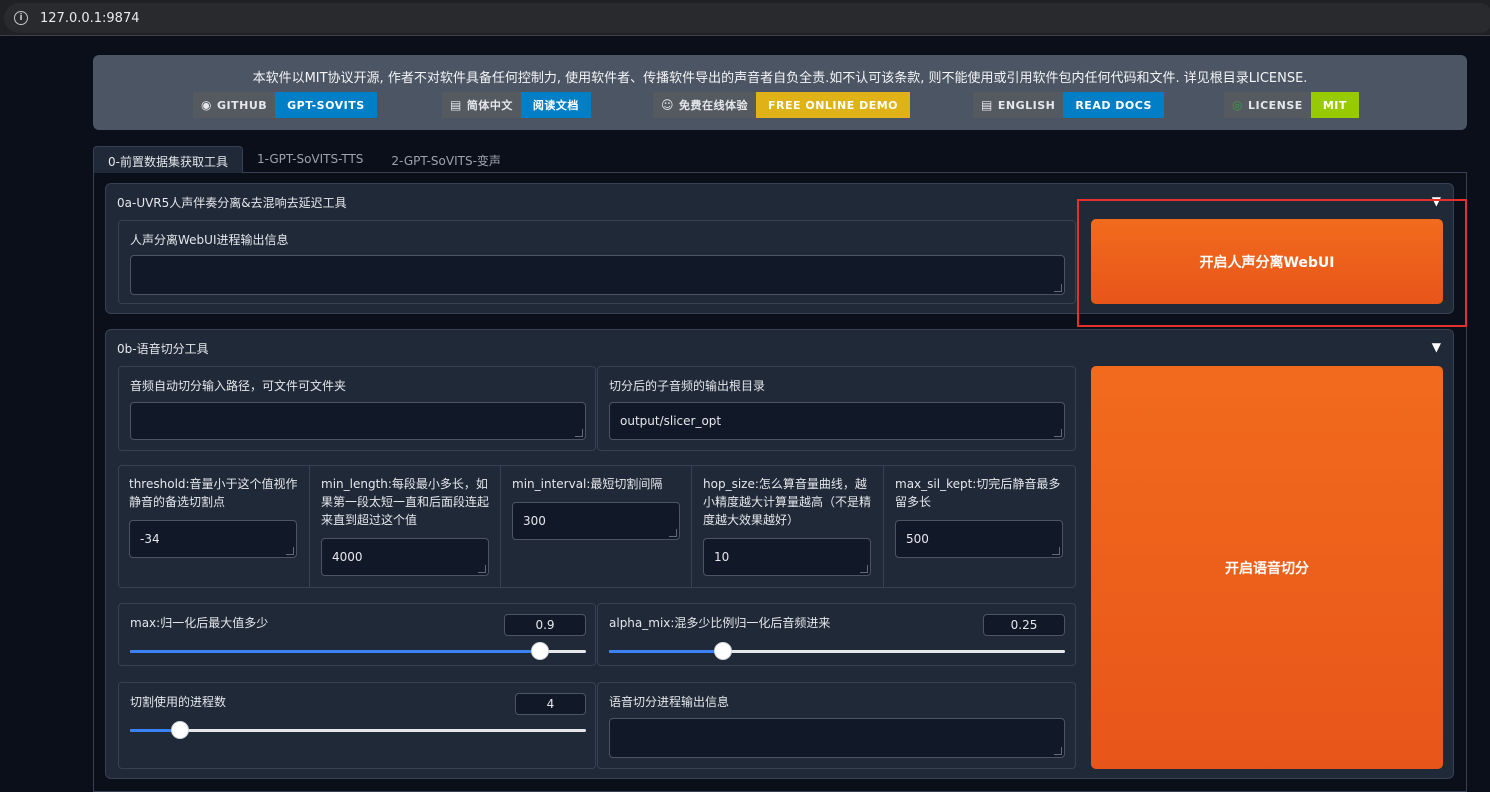 This screenshot has width=1490, height=792. Describe the element at coordinates (1275, 105) in the screenshot. I see `badge-label: LICENSE` at that location.